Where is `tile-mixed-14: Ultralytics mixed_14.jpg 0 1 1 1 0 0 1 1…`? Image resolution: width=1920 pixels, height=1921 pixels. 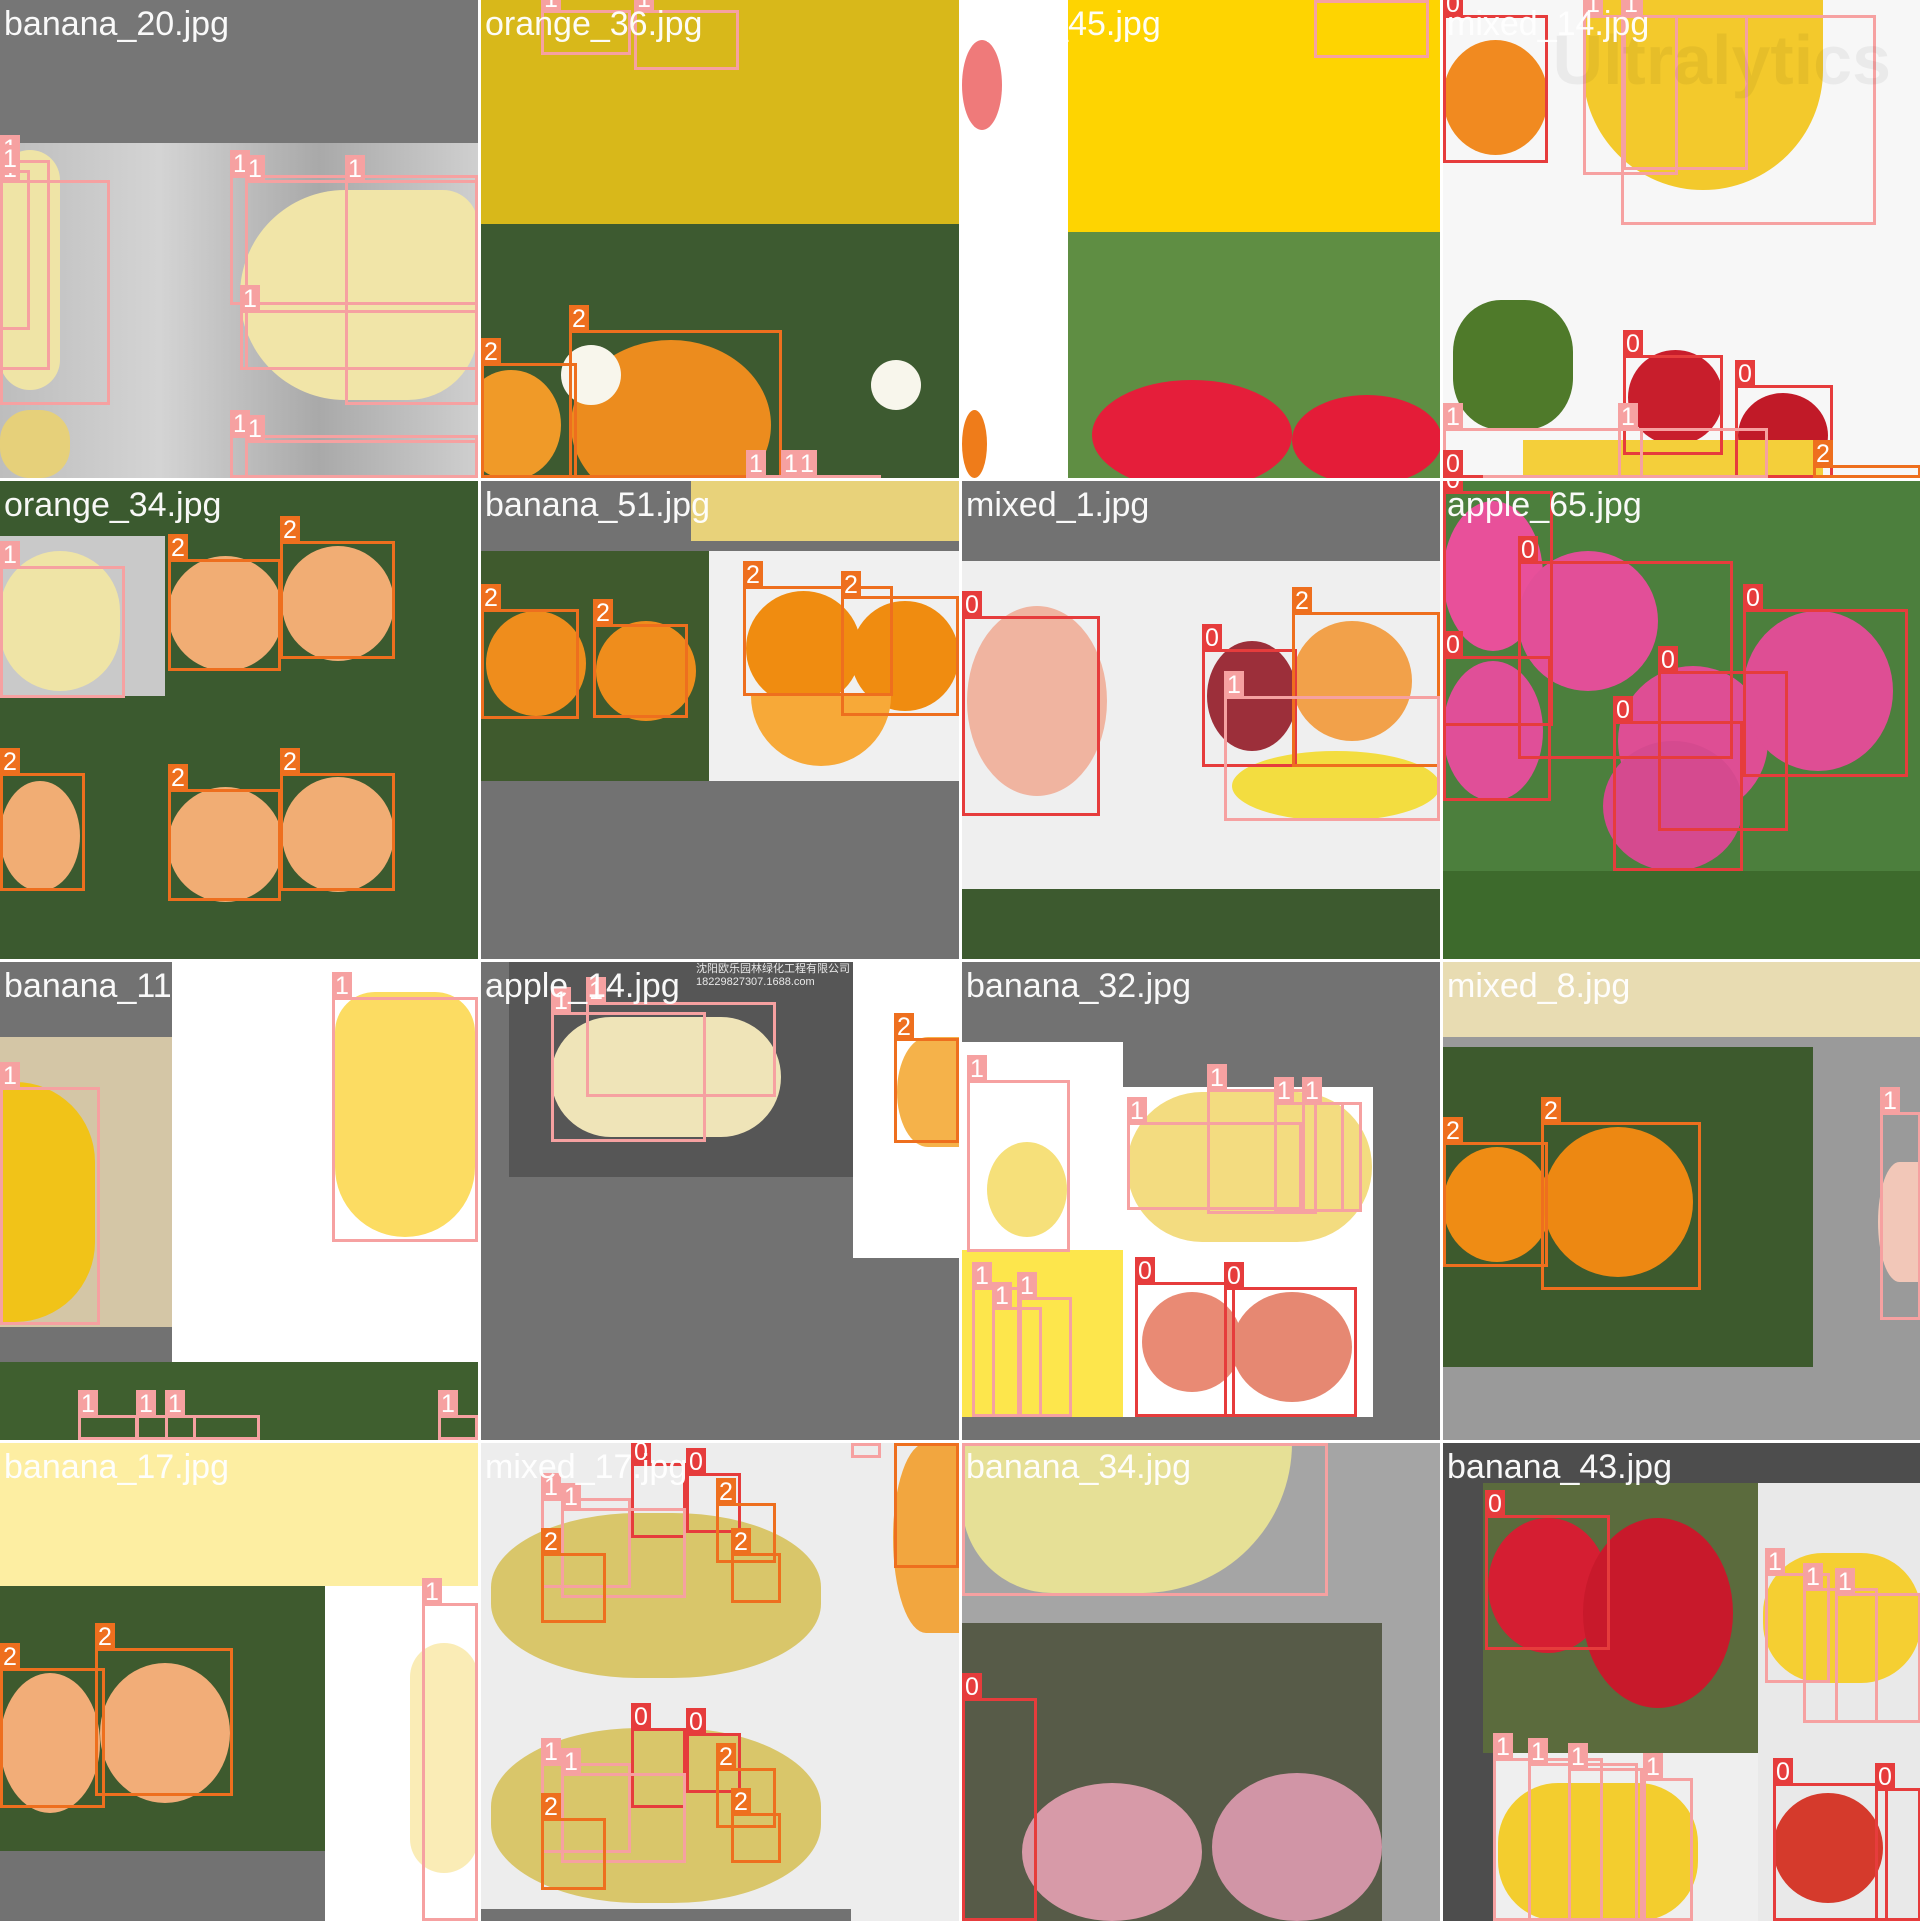
tile-mixed-14: Ultralytics mixed_14.jpg 0 1 1 1 0 0 1 1… is located at coordinates (1681, 239).